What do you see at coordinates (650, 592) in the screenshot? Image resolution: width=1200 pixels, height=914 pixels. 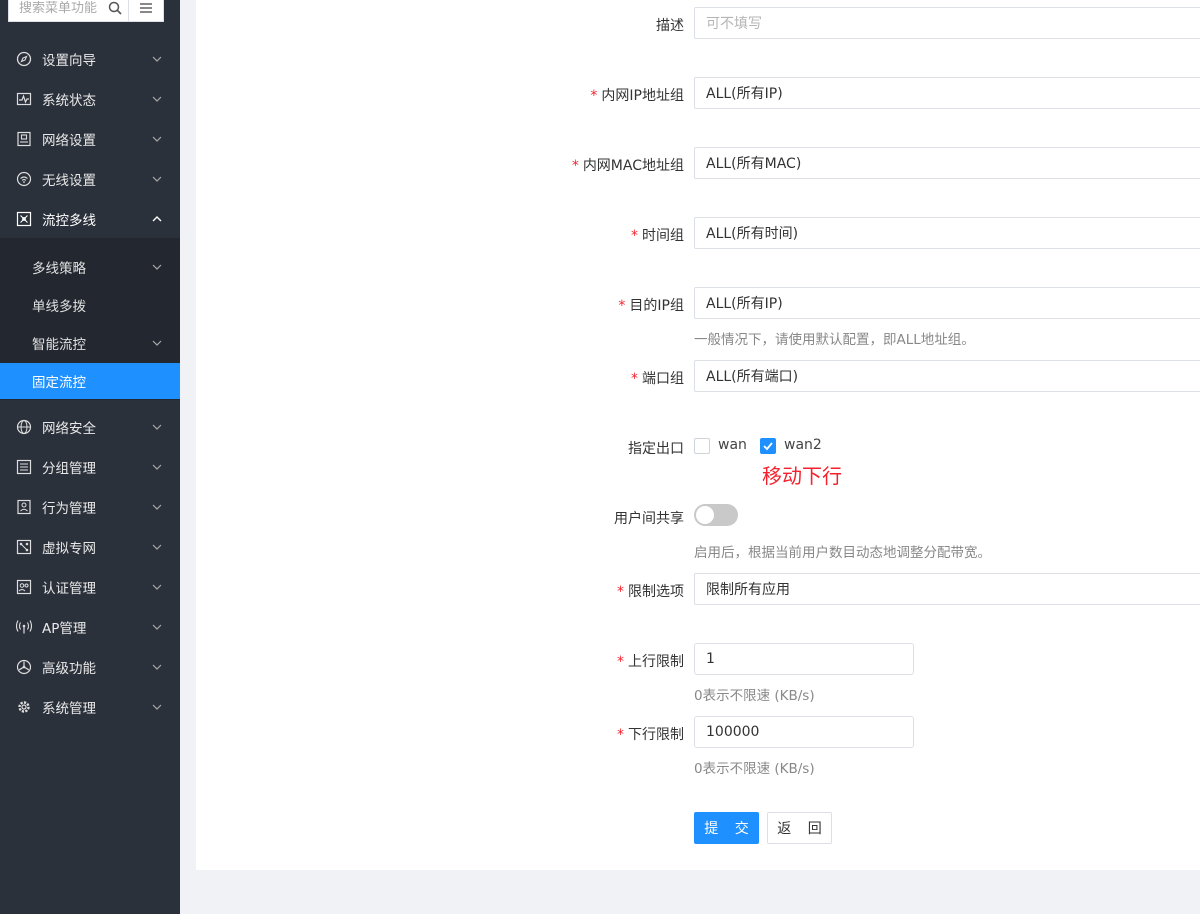 I see `limit-option-label: * 限制选项` at bounding box center [650, 592].